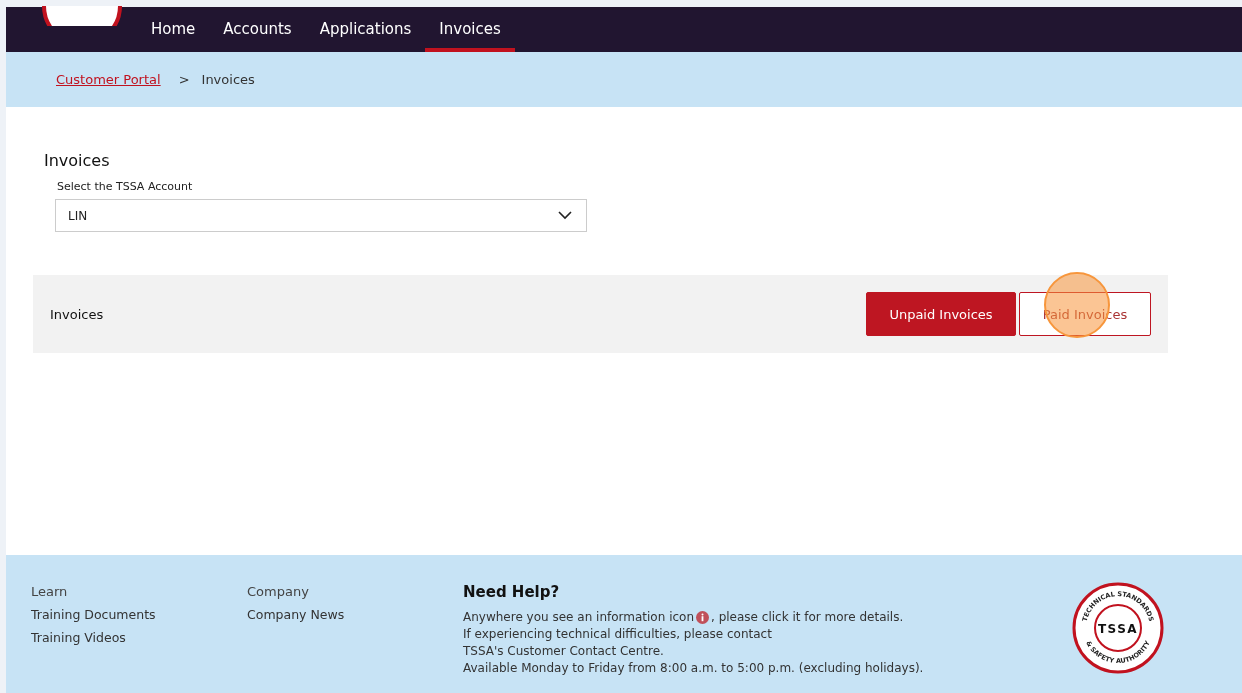  What do you see at coordinates (578, 617) in the screenshot?
I see `help-text: Anywhere you see an information icon` at bounding box center [578, 617].